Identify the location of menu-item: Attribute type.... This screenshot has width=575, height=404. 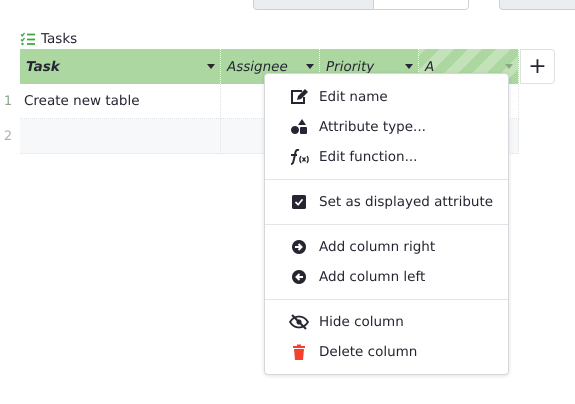
(386, 127).